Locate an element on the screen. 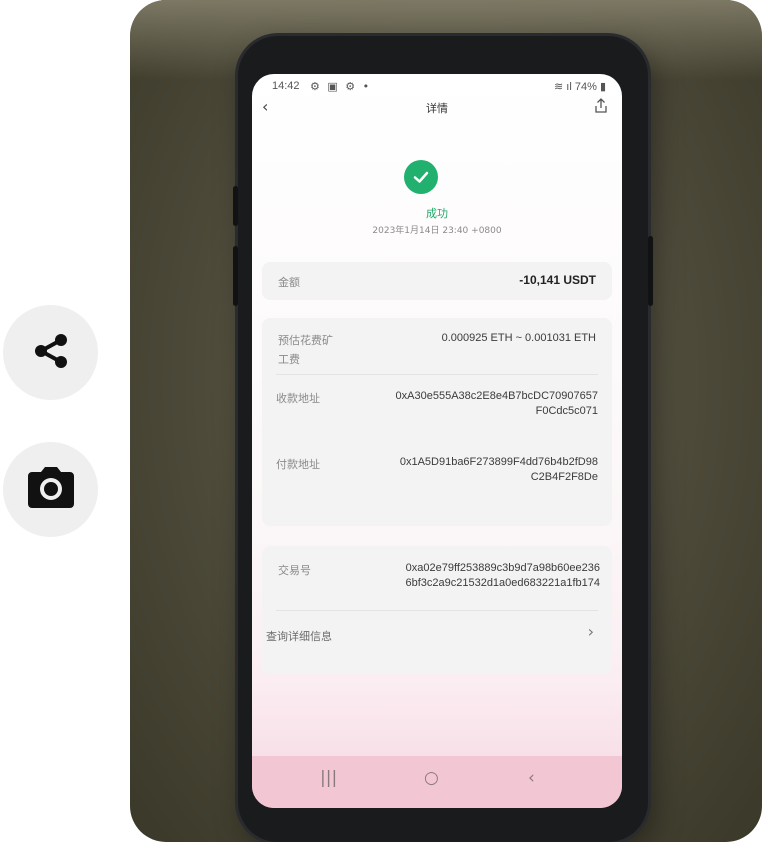 This screenshot has width=762, height=842. page-title: 详情 is located at coordinates (437, 108).